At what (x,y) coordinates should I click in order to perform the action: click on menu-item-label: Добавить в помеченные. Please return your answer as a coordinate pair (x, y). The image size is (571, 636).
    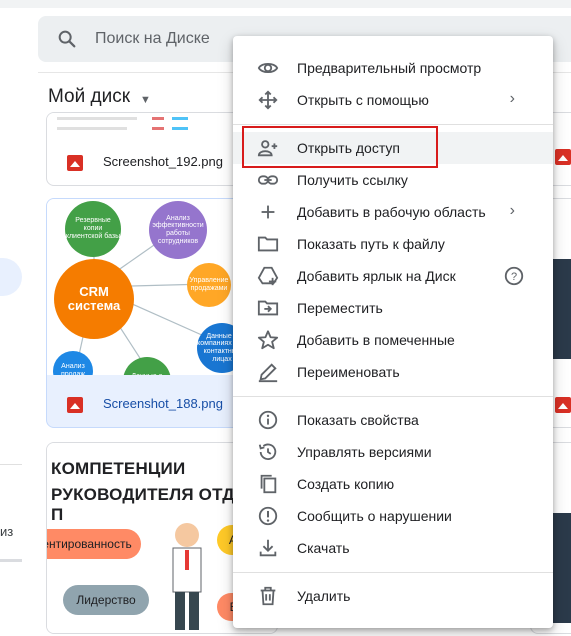
    Looking at the image, I should click on (376, 340).